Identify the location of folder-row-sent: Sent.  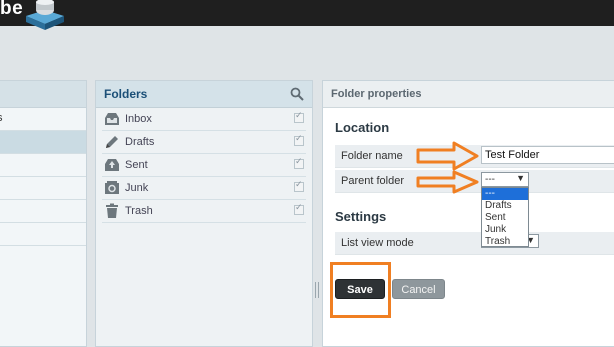
(204, 165).